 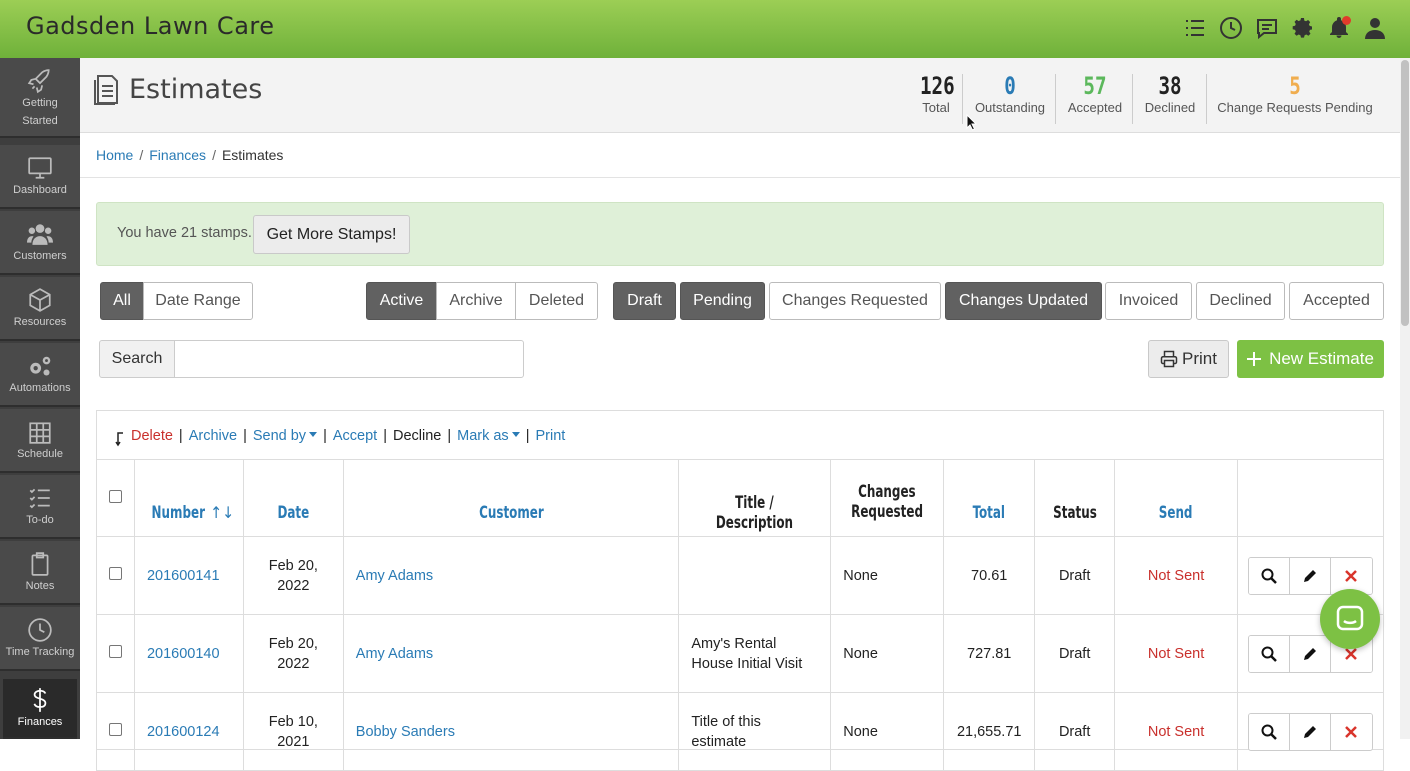 What do you see at coordinates (511, 498) in the screenshot?
I see `column-customer: Customer` at bounding box center [511, 498].